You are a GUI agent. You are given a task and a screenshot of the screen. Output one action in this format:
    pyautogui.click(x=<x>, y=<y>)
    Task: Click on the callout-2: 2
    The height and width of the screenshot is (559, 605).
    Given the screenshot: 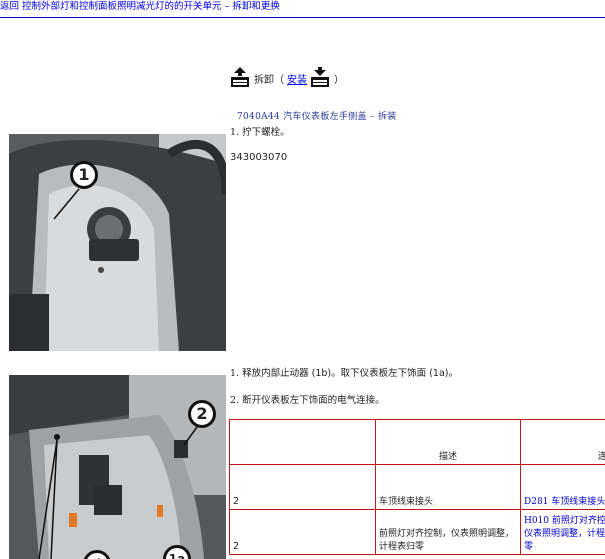 What is the action you would take?
    pyautogui.click(x=202, y=414)
    